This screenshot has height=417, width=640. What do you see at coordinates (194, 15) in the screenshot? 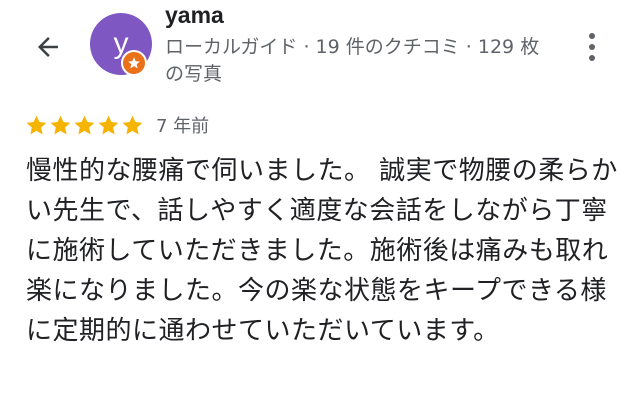
I see `reviewer-name: yama` at bounding box center [194, 15].